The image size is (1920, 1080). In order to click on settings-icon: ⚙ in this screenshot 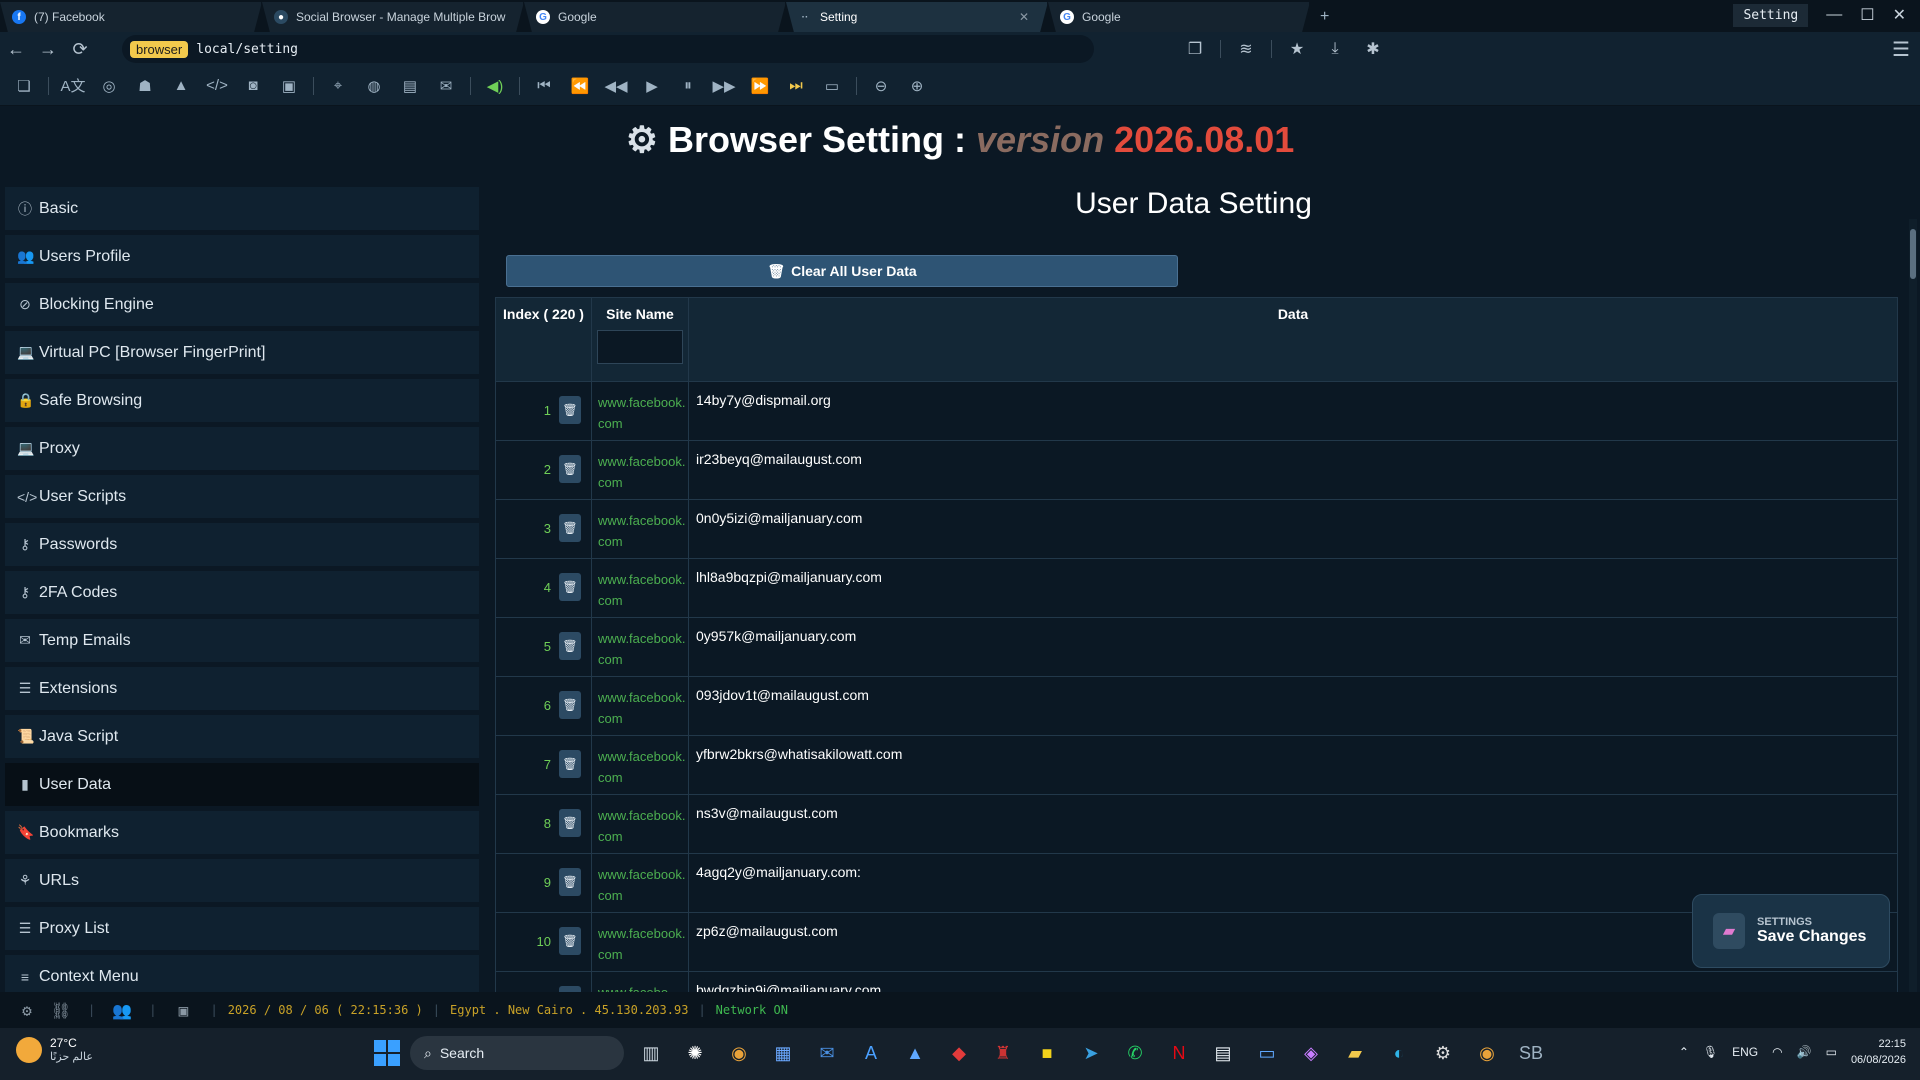, I will do `click(1443, 1053)`.